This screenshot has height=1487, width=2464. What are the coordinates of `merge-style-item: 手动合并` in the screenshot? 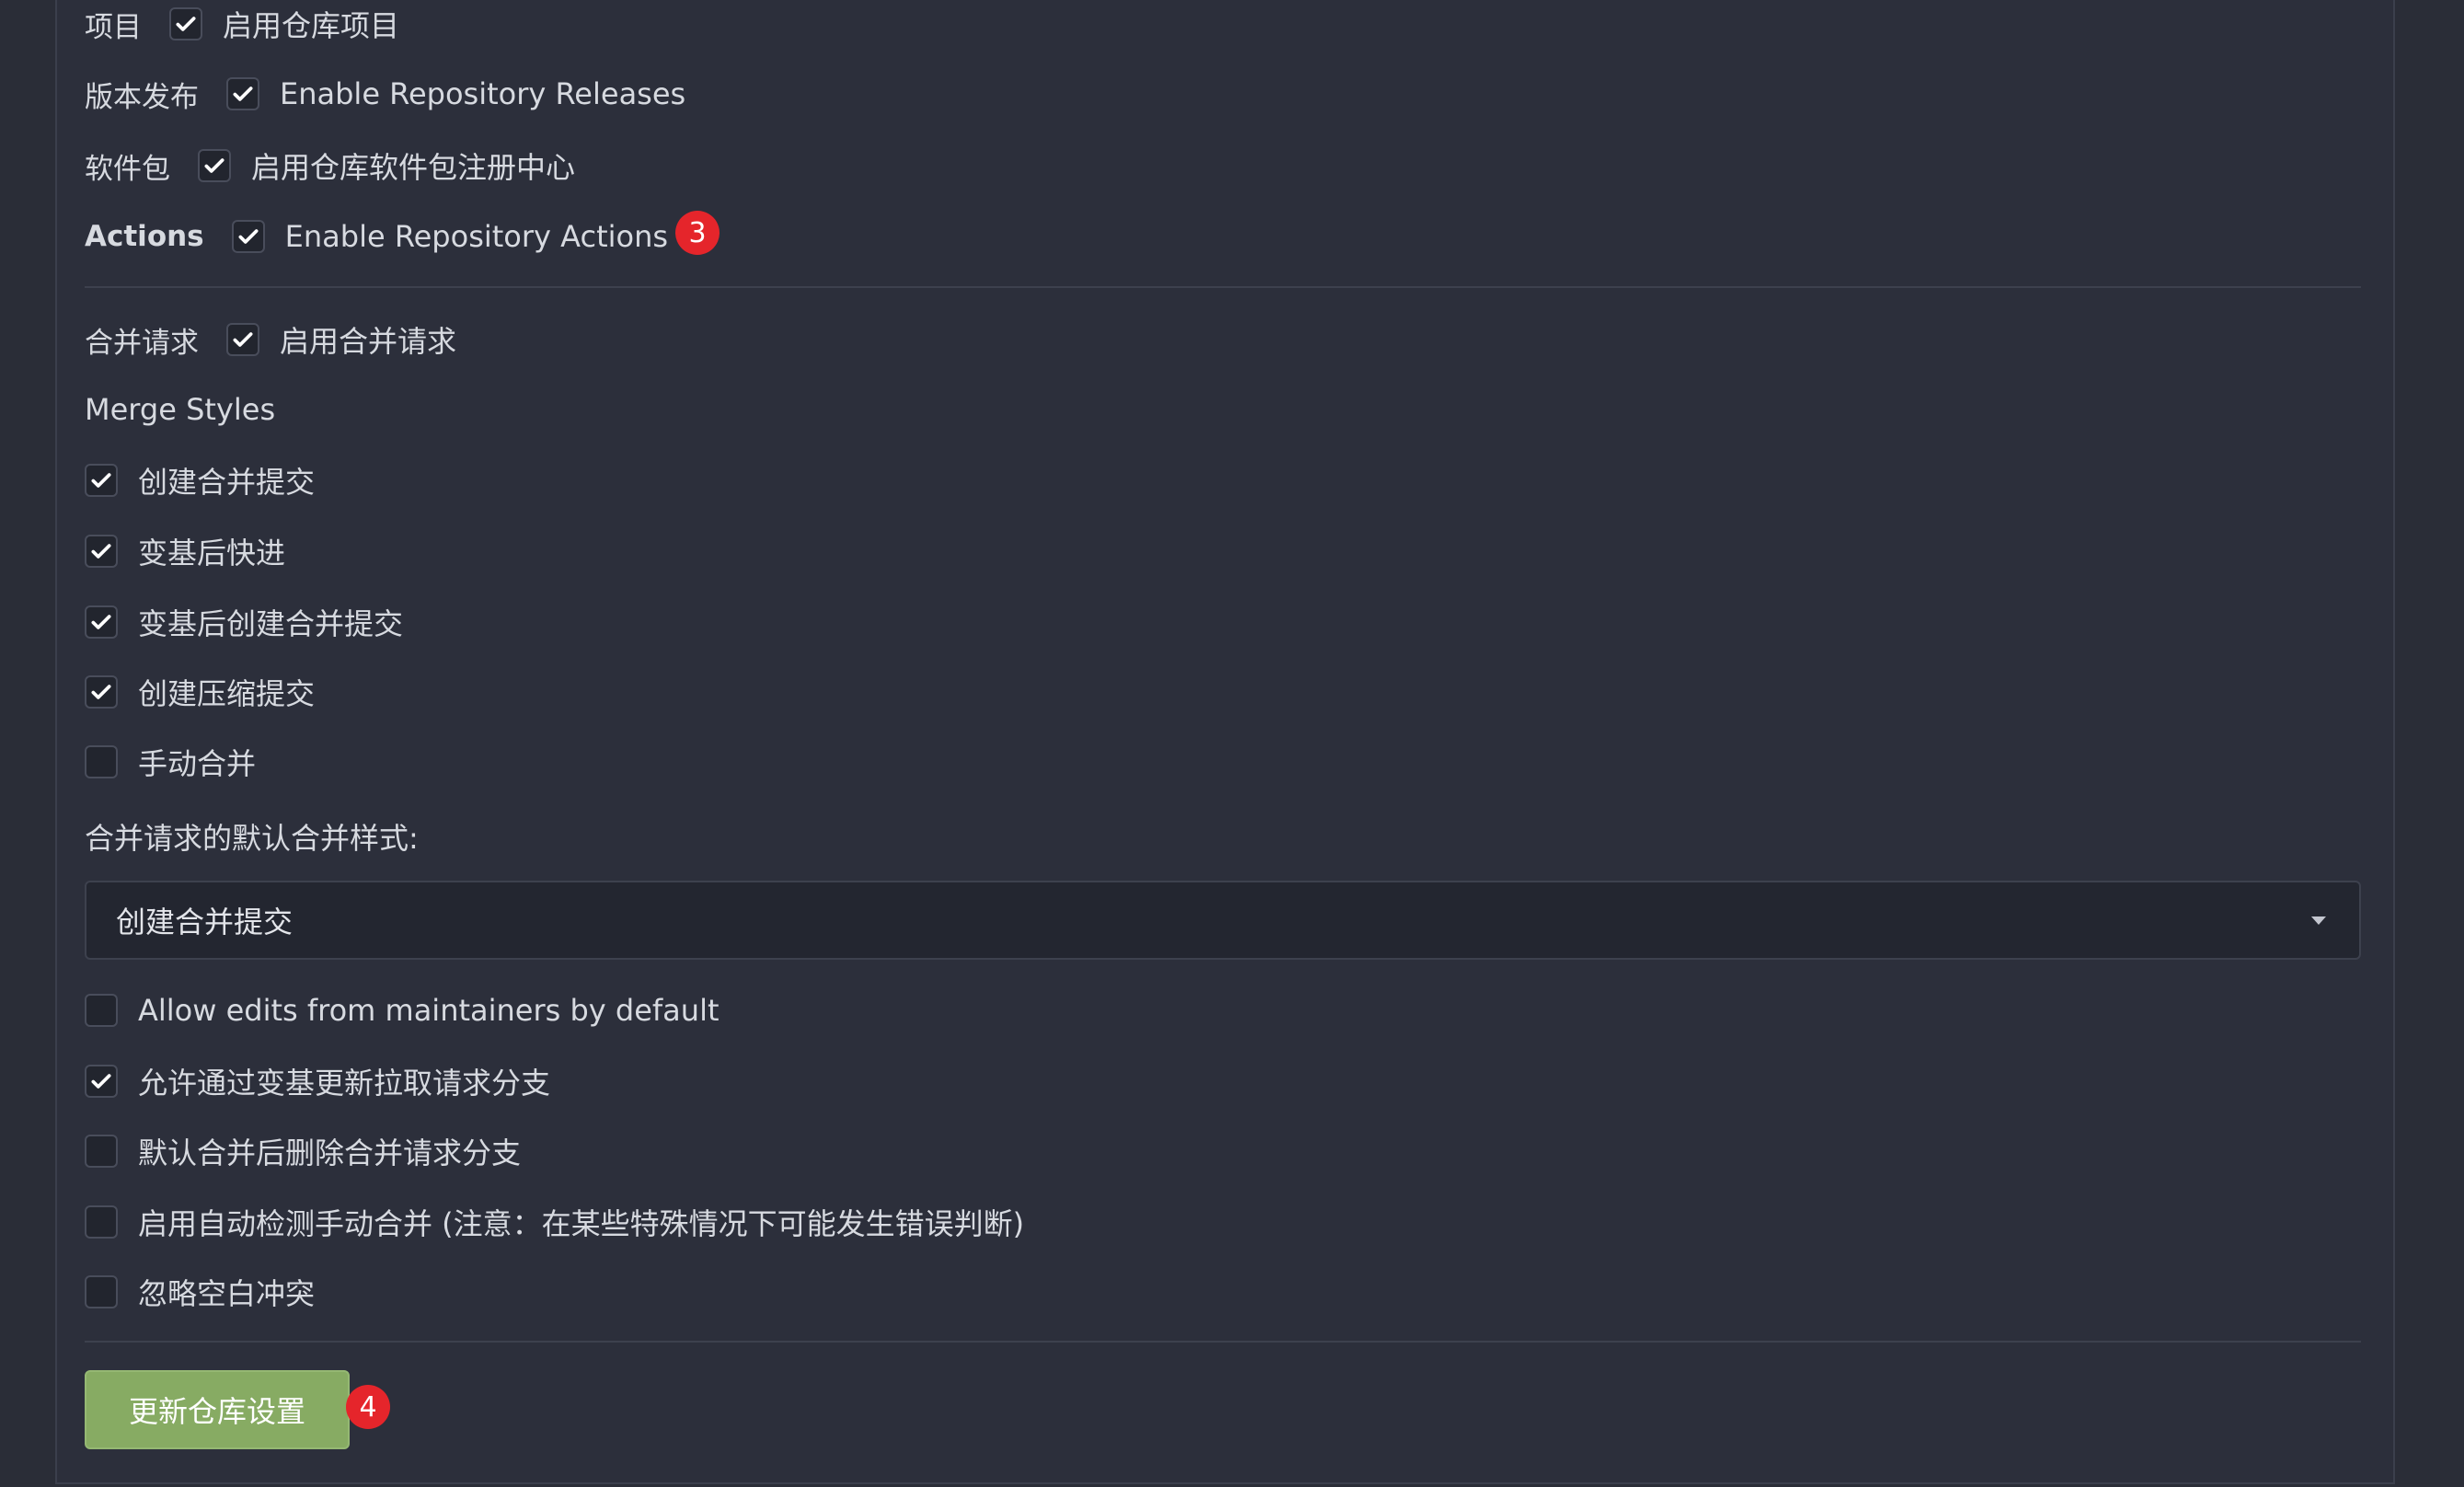 It's located at (170, 762).